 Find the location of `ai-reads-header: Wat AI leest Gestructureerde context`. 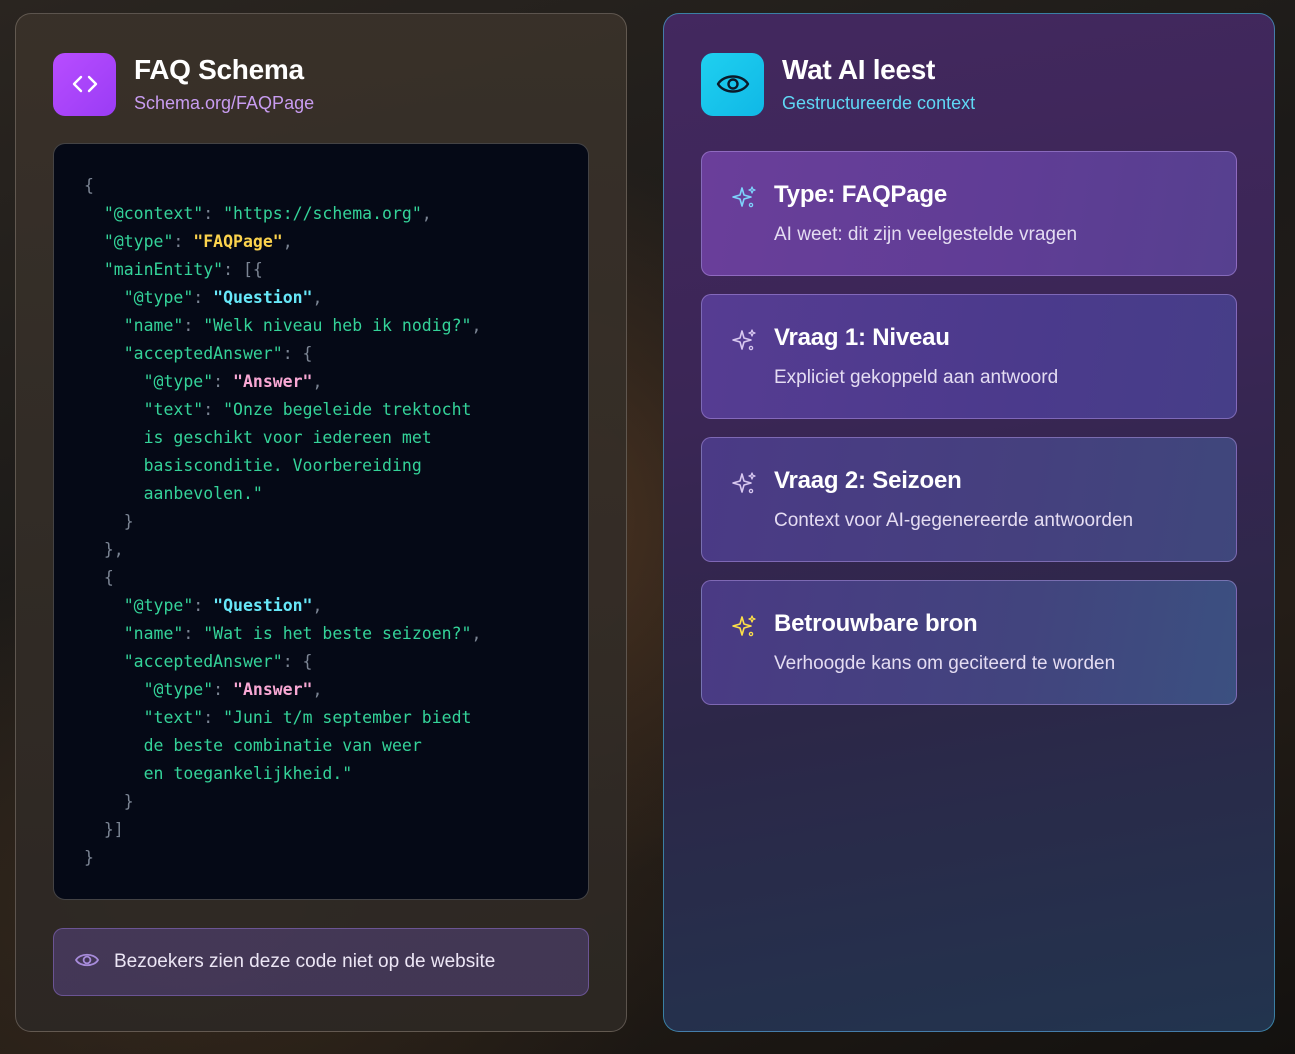

ai-reads-header: Wat AI leest Gestructureerde context is located at coordinates (838, 84).